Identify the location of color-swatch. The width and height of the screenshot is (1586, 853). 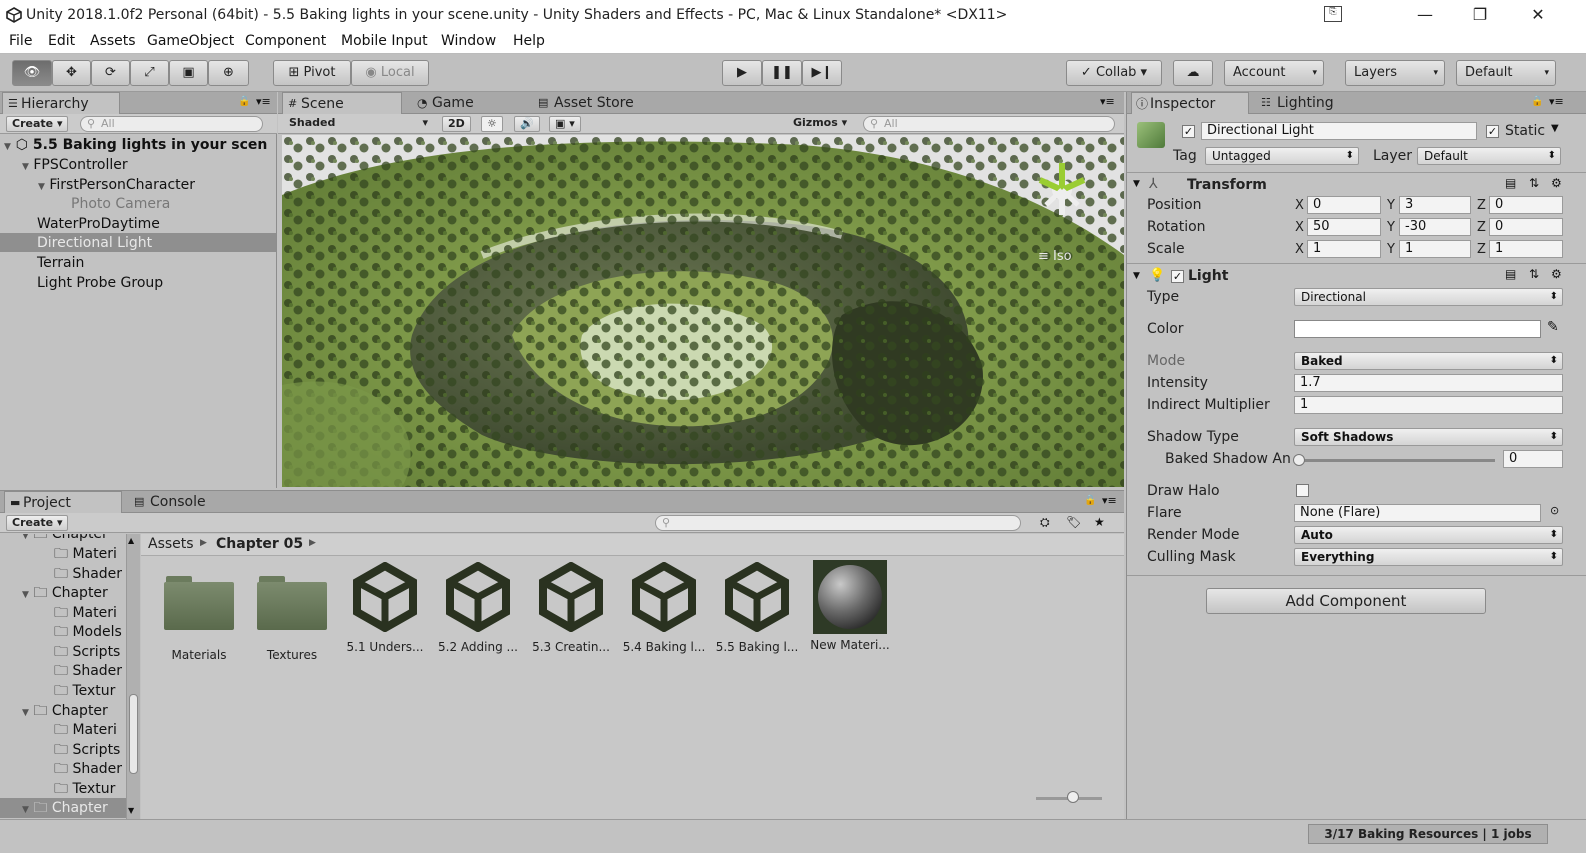
(1417, 329).